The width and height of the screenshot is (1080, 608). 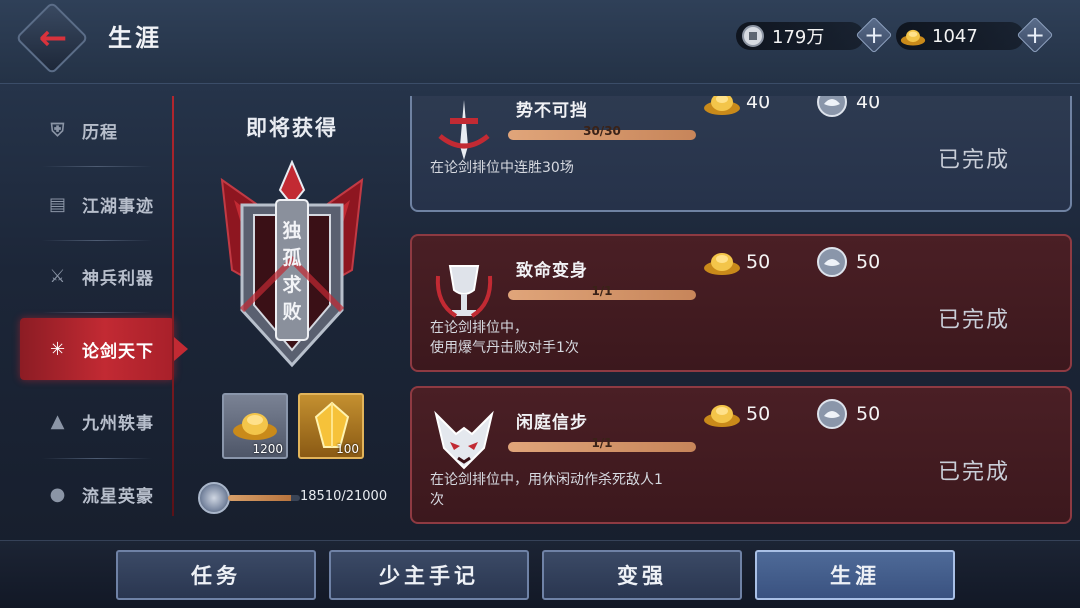 What do you see at coordinates (753, 36) in the screenshot?
I see `silver-coin-icon` at bounding box center [753, 36].